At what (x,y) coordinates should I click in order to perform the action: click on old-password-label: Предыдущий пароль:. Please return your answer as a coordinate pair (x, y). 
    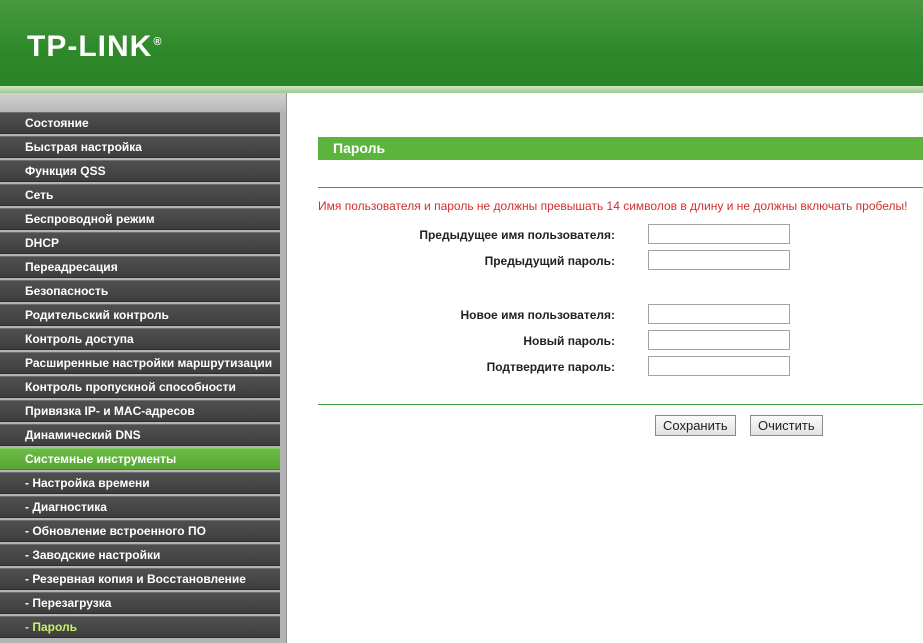
    Looking at the image, I should click on (549, 261).